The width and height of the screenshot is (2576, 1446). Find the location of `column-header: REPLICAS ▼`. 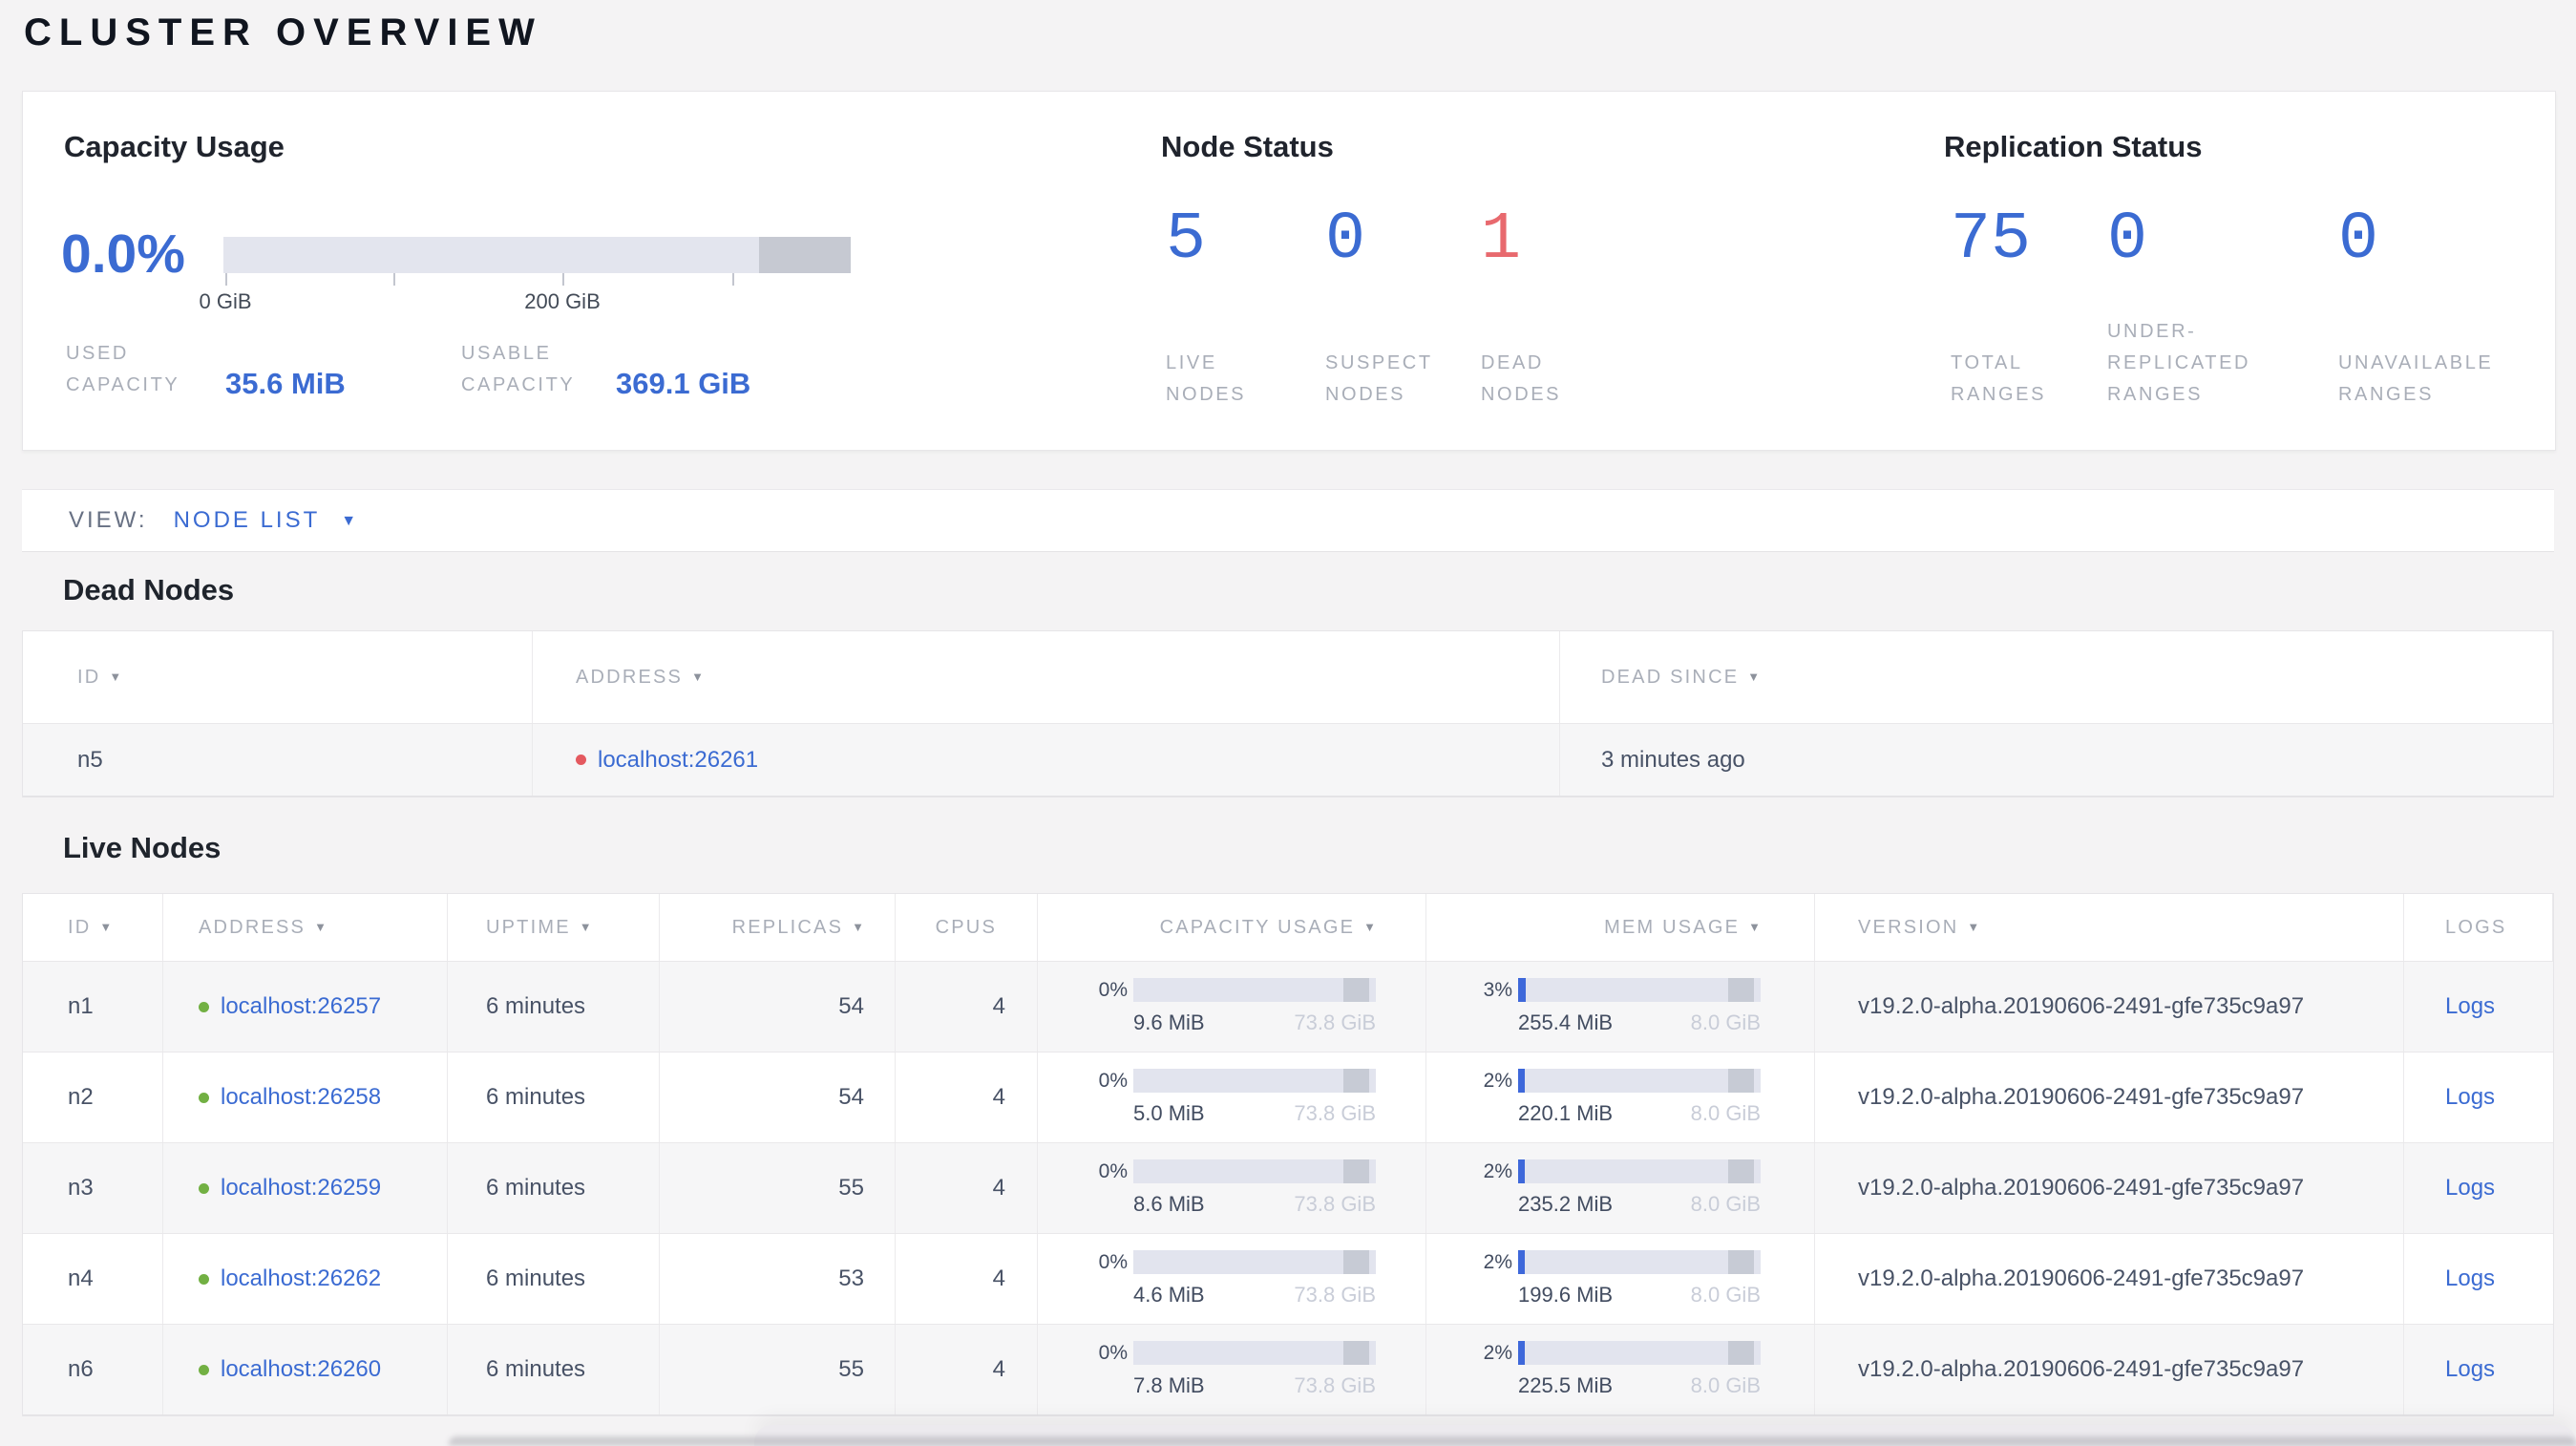

column-header: REPLICAS ▼ is located at coordinates (778, 927).